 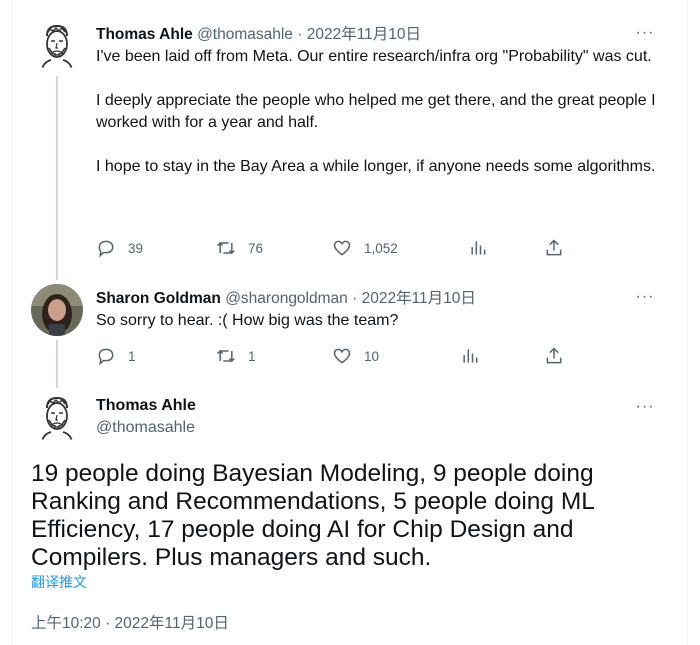 What do you see at coordinates (381, 248) in the screenshot?
I see `like-count: 1,052` at bounding box center [381, 248].